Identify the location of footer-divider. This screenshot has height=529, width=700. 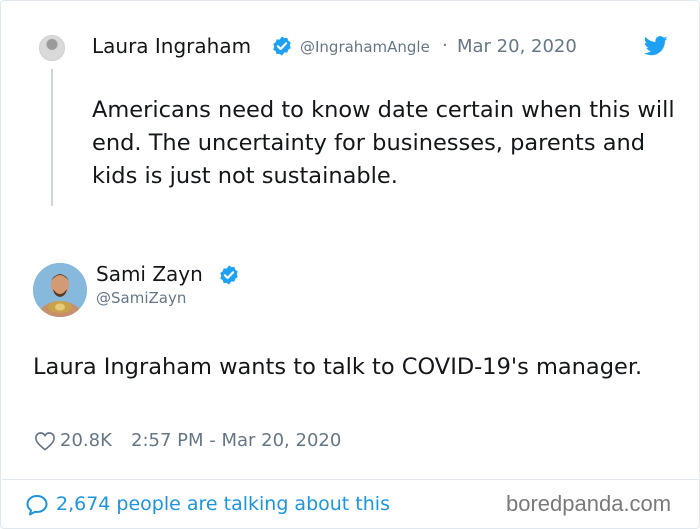
(350, 479).